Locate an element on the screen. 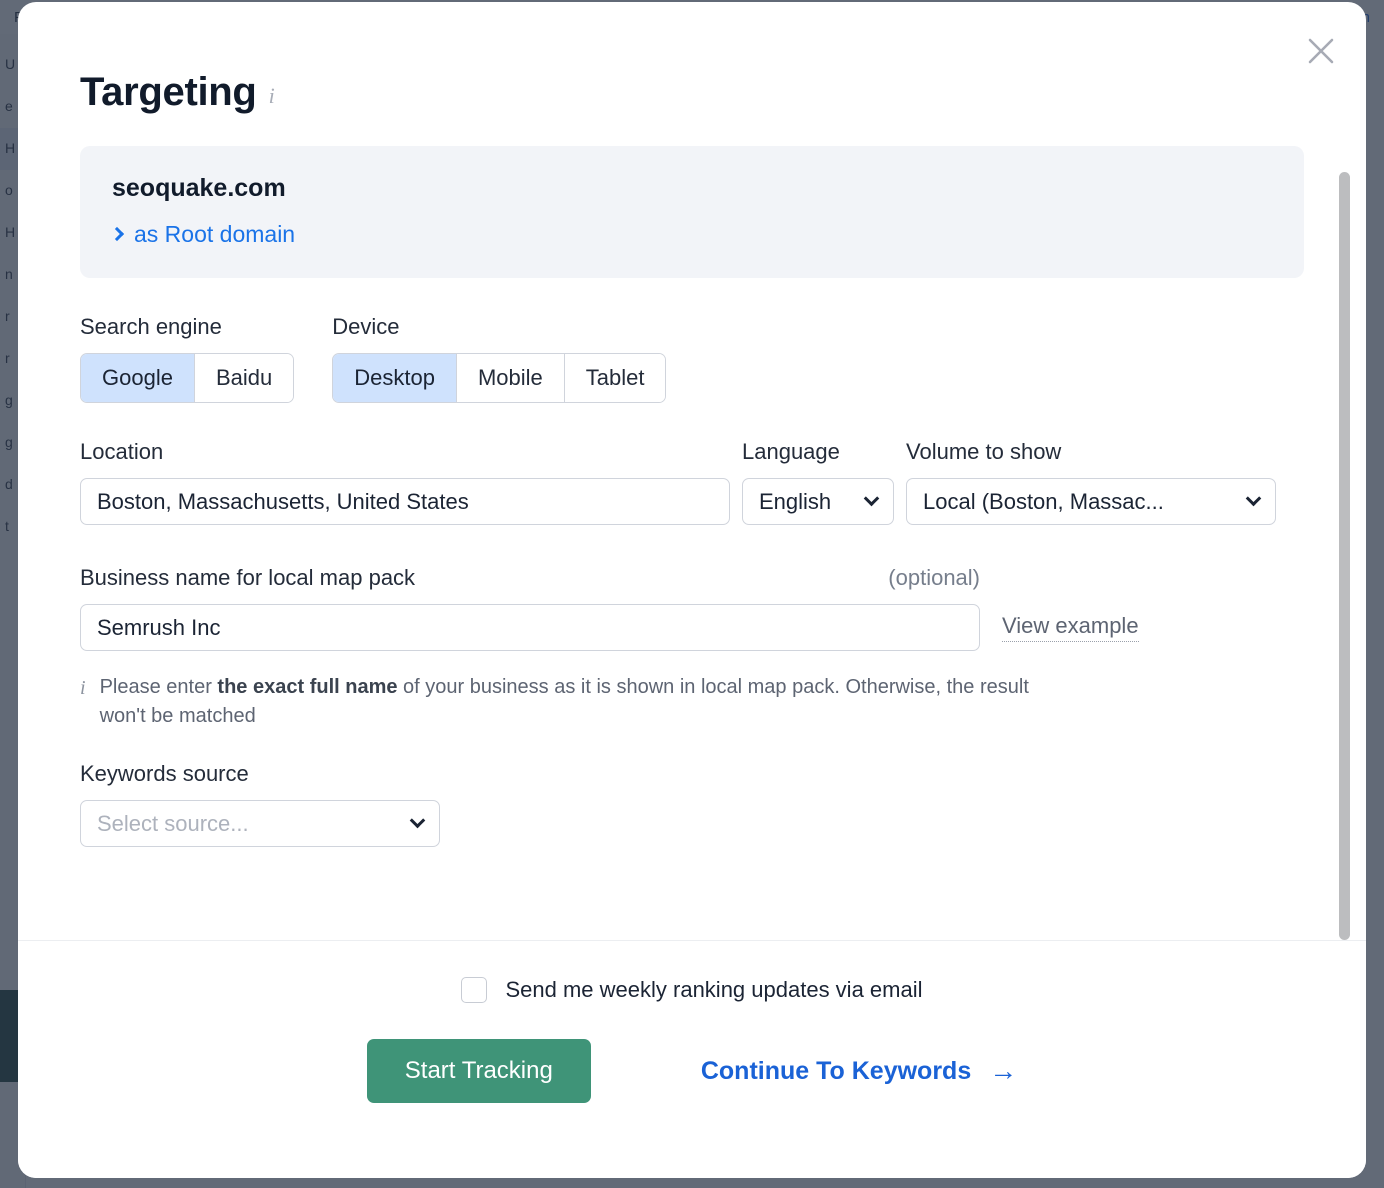 This screenshot has width=1384, height=1188. domain-name: seoquake.com is located at coordinates (199, 188).